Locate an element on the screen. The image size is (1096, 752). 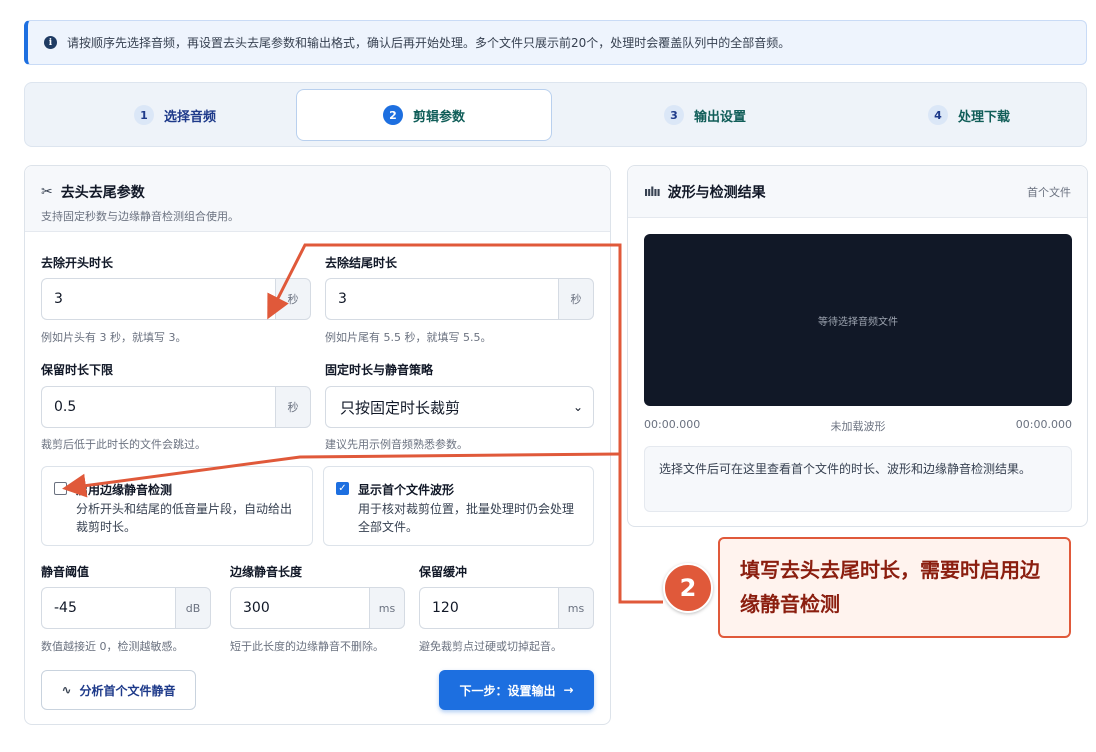
annotation-callout: 填写去头去尾时长，需要时启用边缘静音检测 is located at coordinates (894, 587).